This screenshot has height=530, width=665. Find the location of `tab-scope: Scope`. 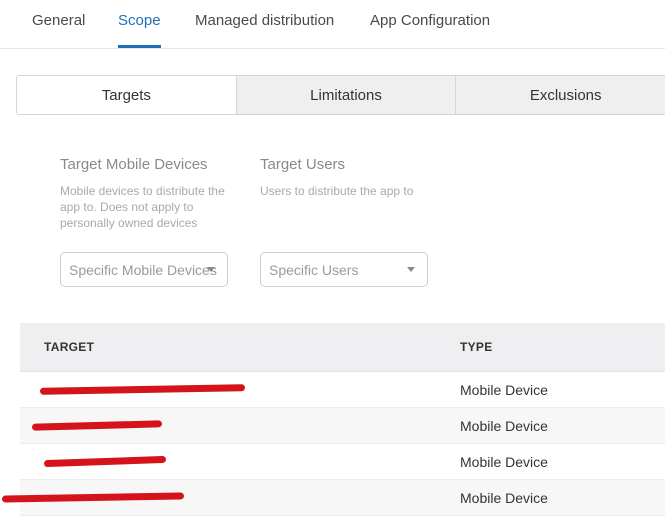

tab-scope: Scope is located at coordinates (139, 20).